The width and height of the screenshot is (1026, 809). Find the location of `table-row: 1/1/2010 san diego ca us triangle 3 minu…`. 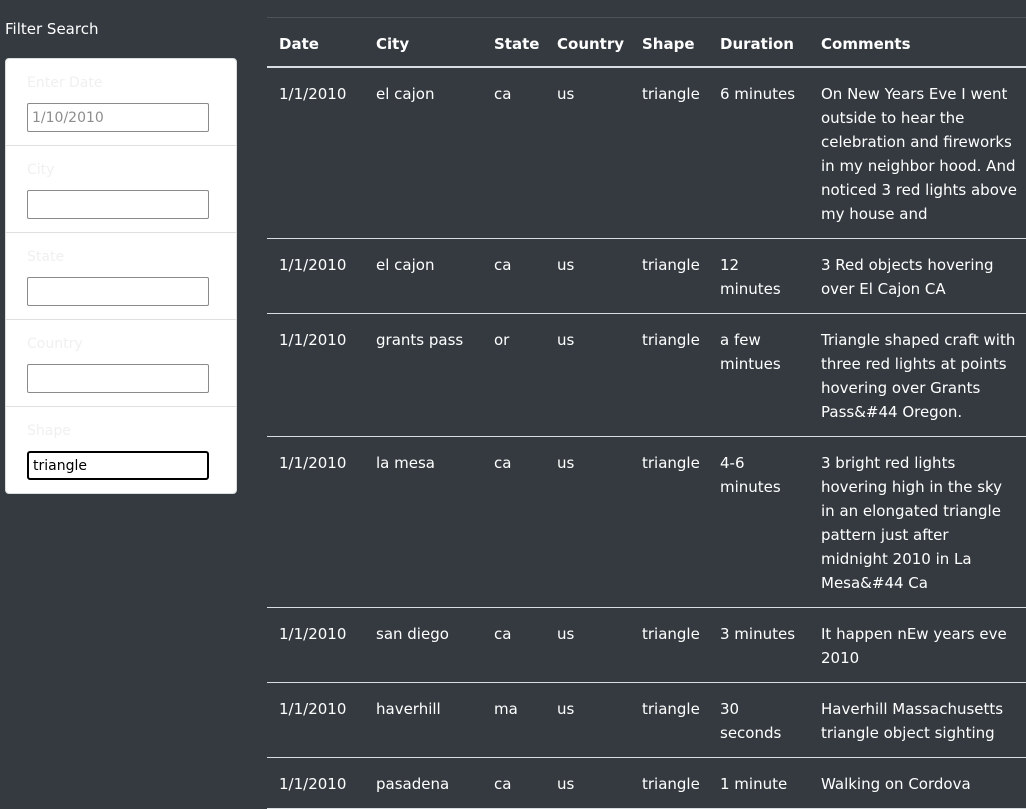

table-row: 1/1/2010 san diego ca us triangle 3 minu… is located at coordinates (646, 645).